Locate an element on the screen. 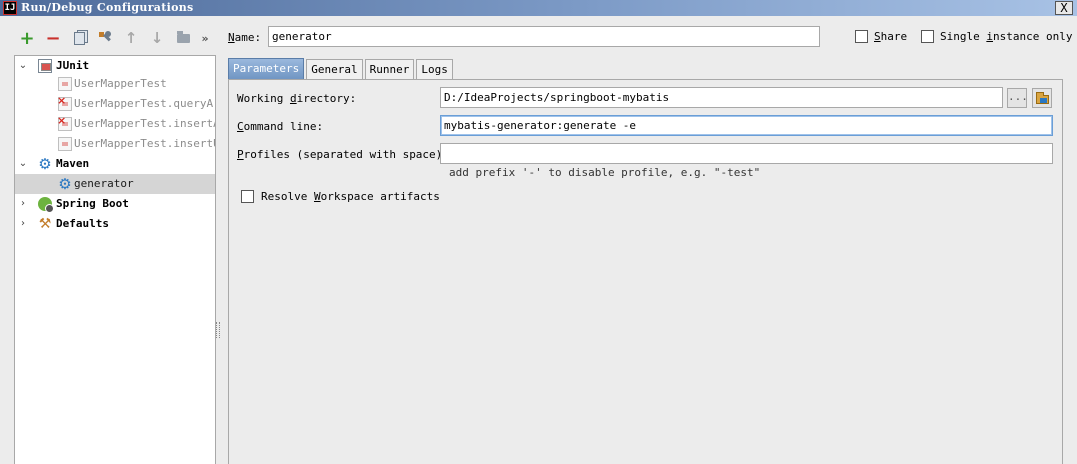 This screenshot has width=1077, height=464. tree-item-maven-generator: ⚙ generator is located at coordinates (115, 184).